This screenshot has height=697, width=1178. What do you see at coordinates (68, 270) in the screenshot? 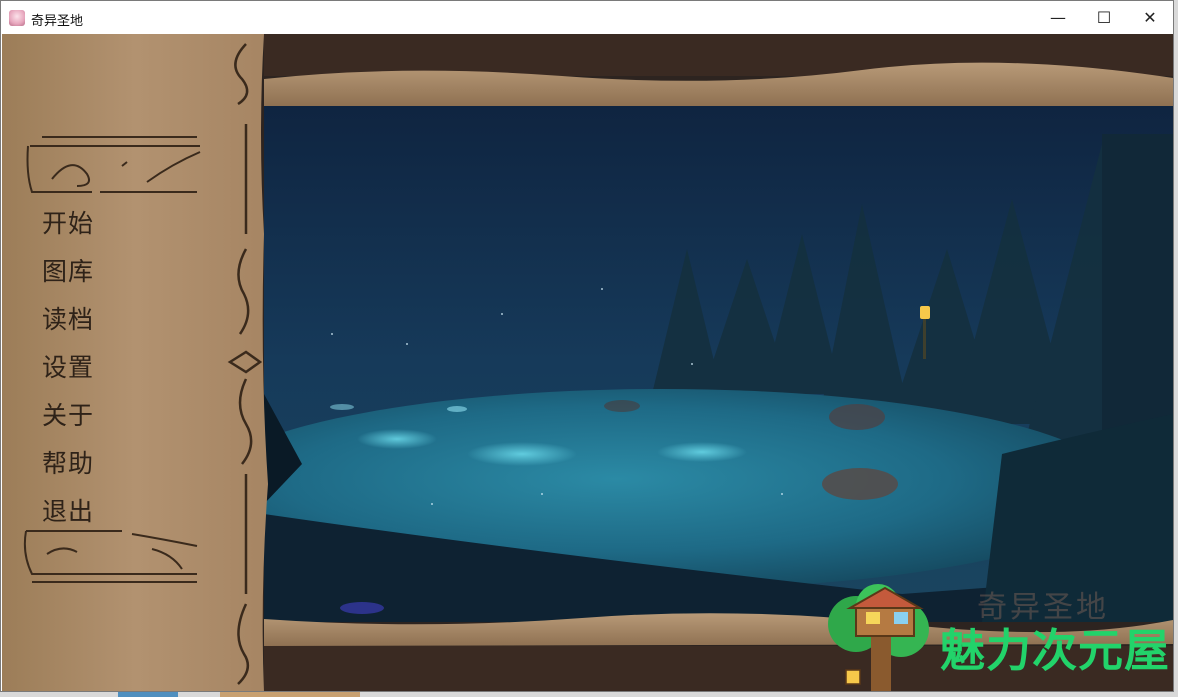
I see `menu-gallery: 图库` at bounding box center [68, 270].